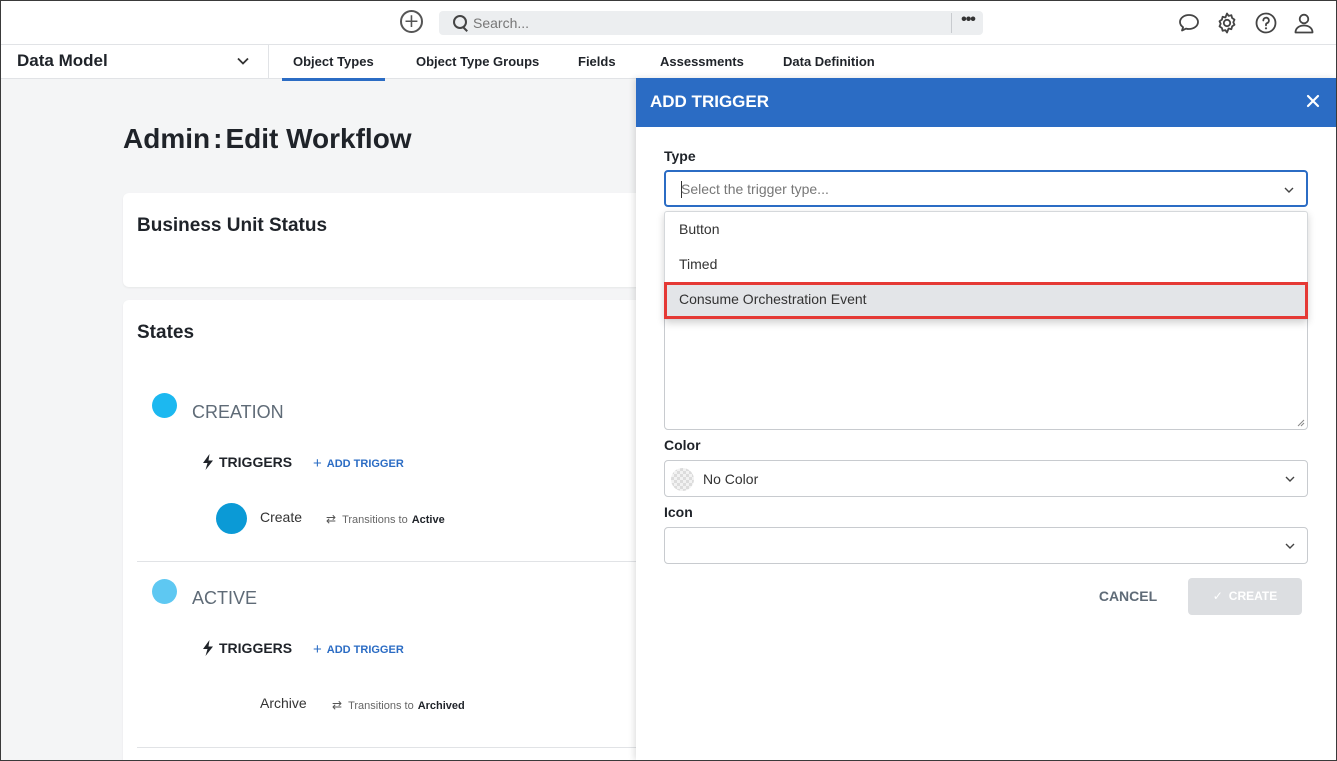 The width and height of the screenshot is (1337, 761). What do you see at coordinates (1301, 423) in the screenshot?
I see `resize-handle-icon` at bounding box center [1301, 423].